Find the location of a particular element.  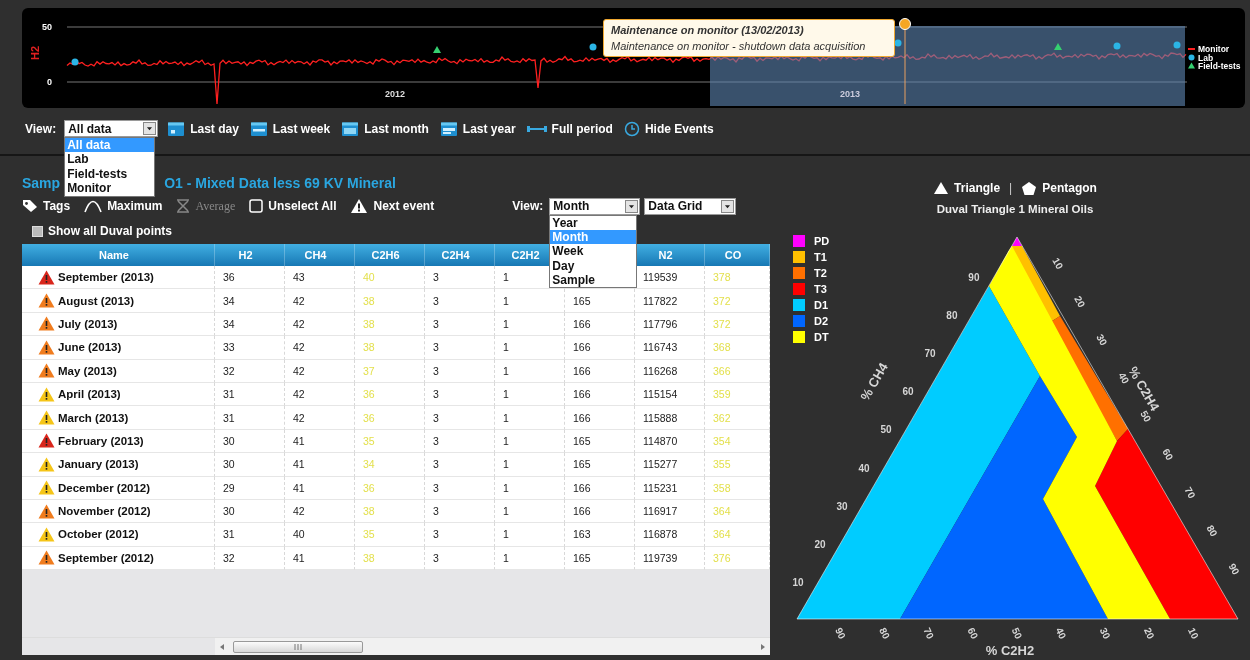

table-cell: 29 is located at coordinates (229, 487).